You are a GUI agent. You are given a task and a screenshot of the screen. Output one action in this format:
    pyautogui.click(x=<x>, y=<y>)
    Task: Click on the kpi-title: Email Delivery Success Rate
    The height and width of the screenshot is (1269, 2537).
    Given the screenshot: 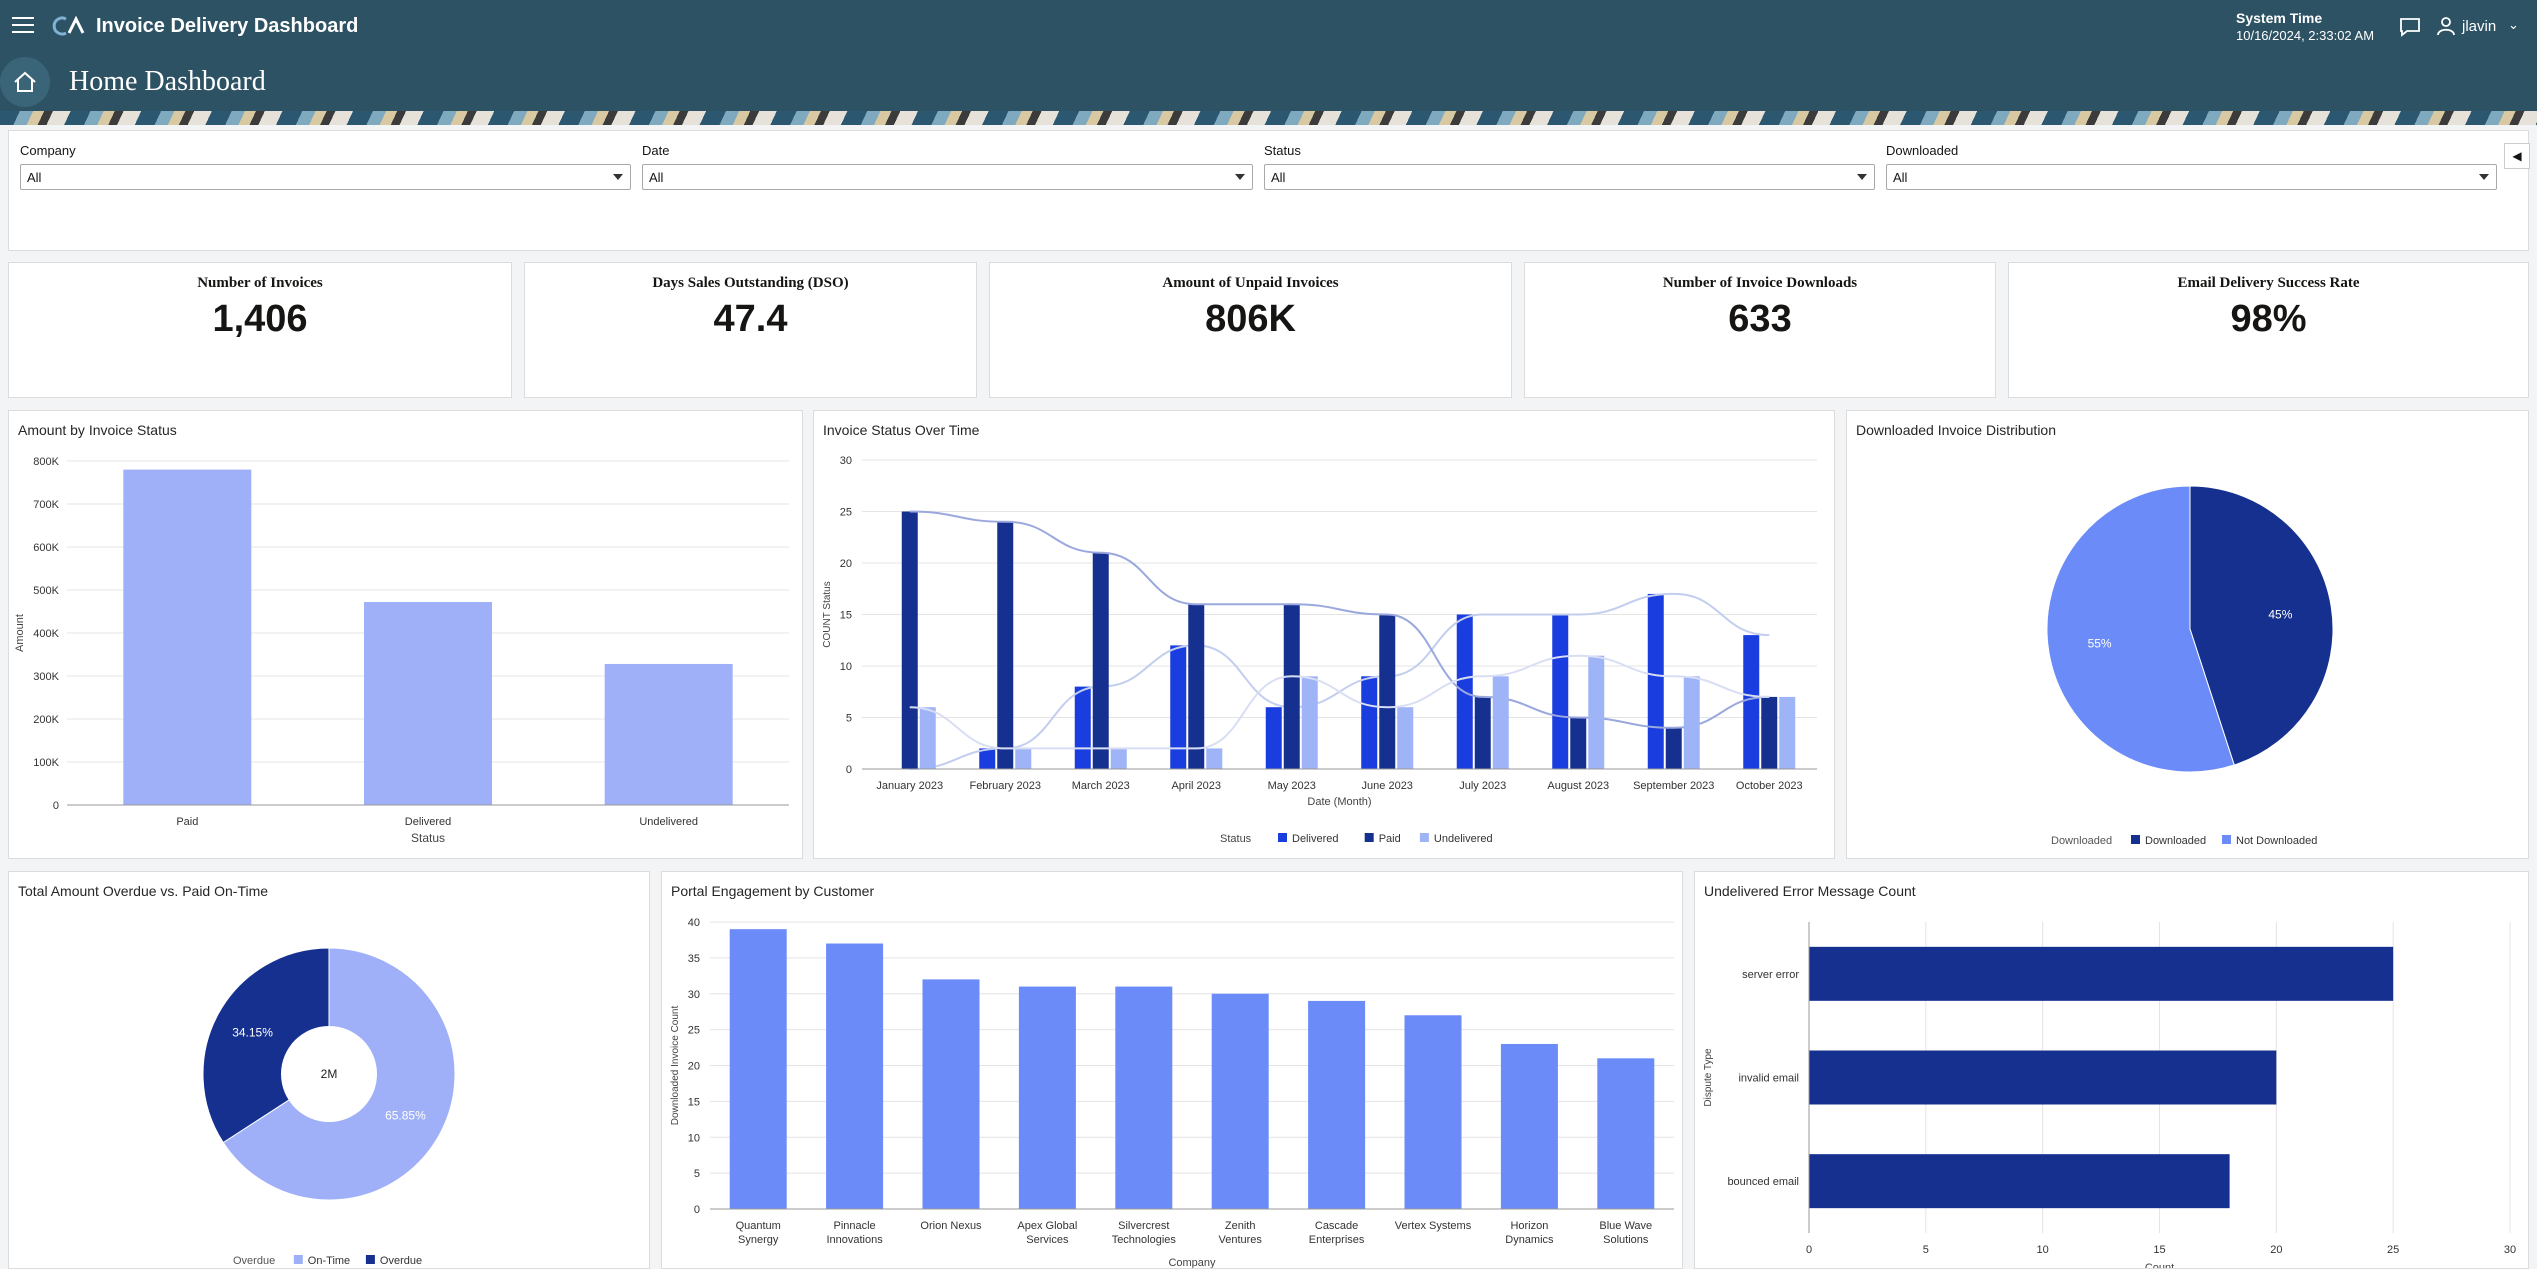 What is the action you would take?
    pyautogui.click(x=2268, y=283)
    